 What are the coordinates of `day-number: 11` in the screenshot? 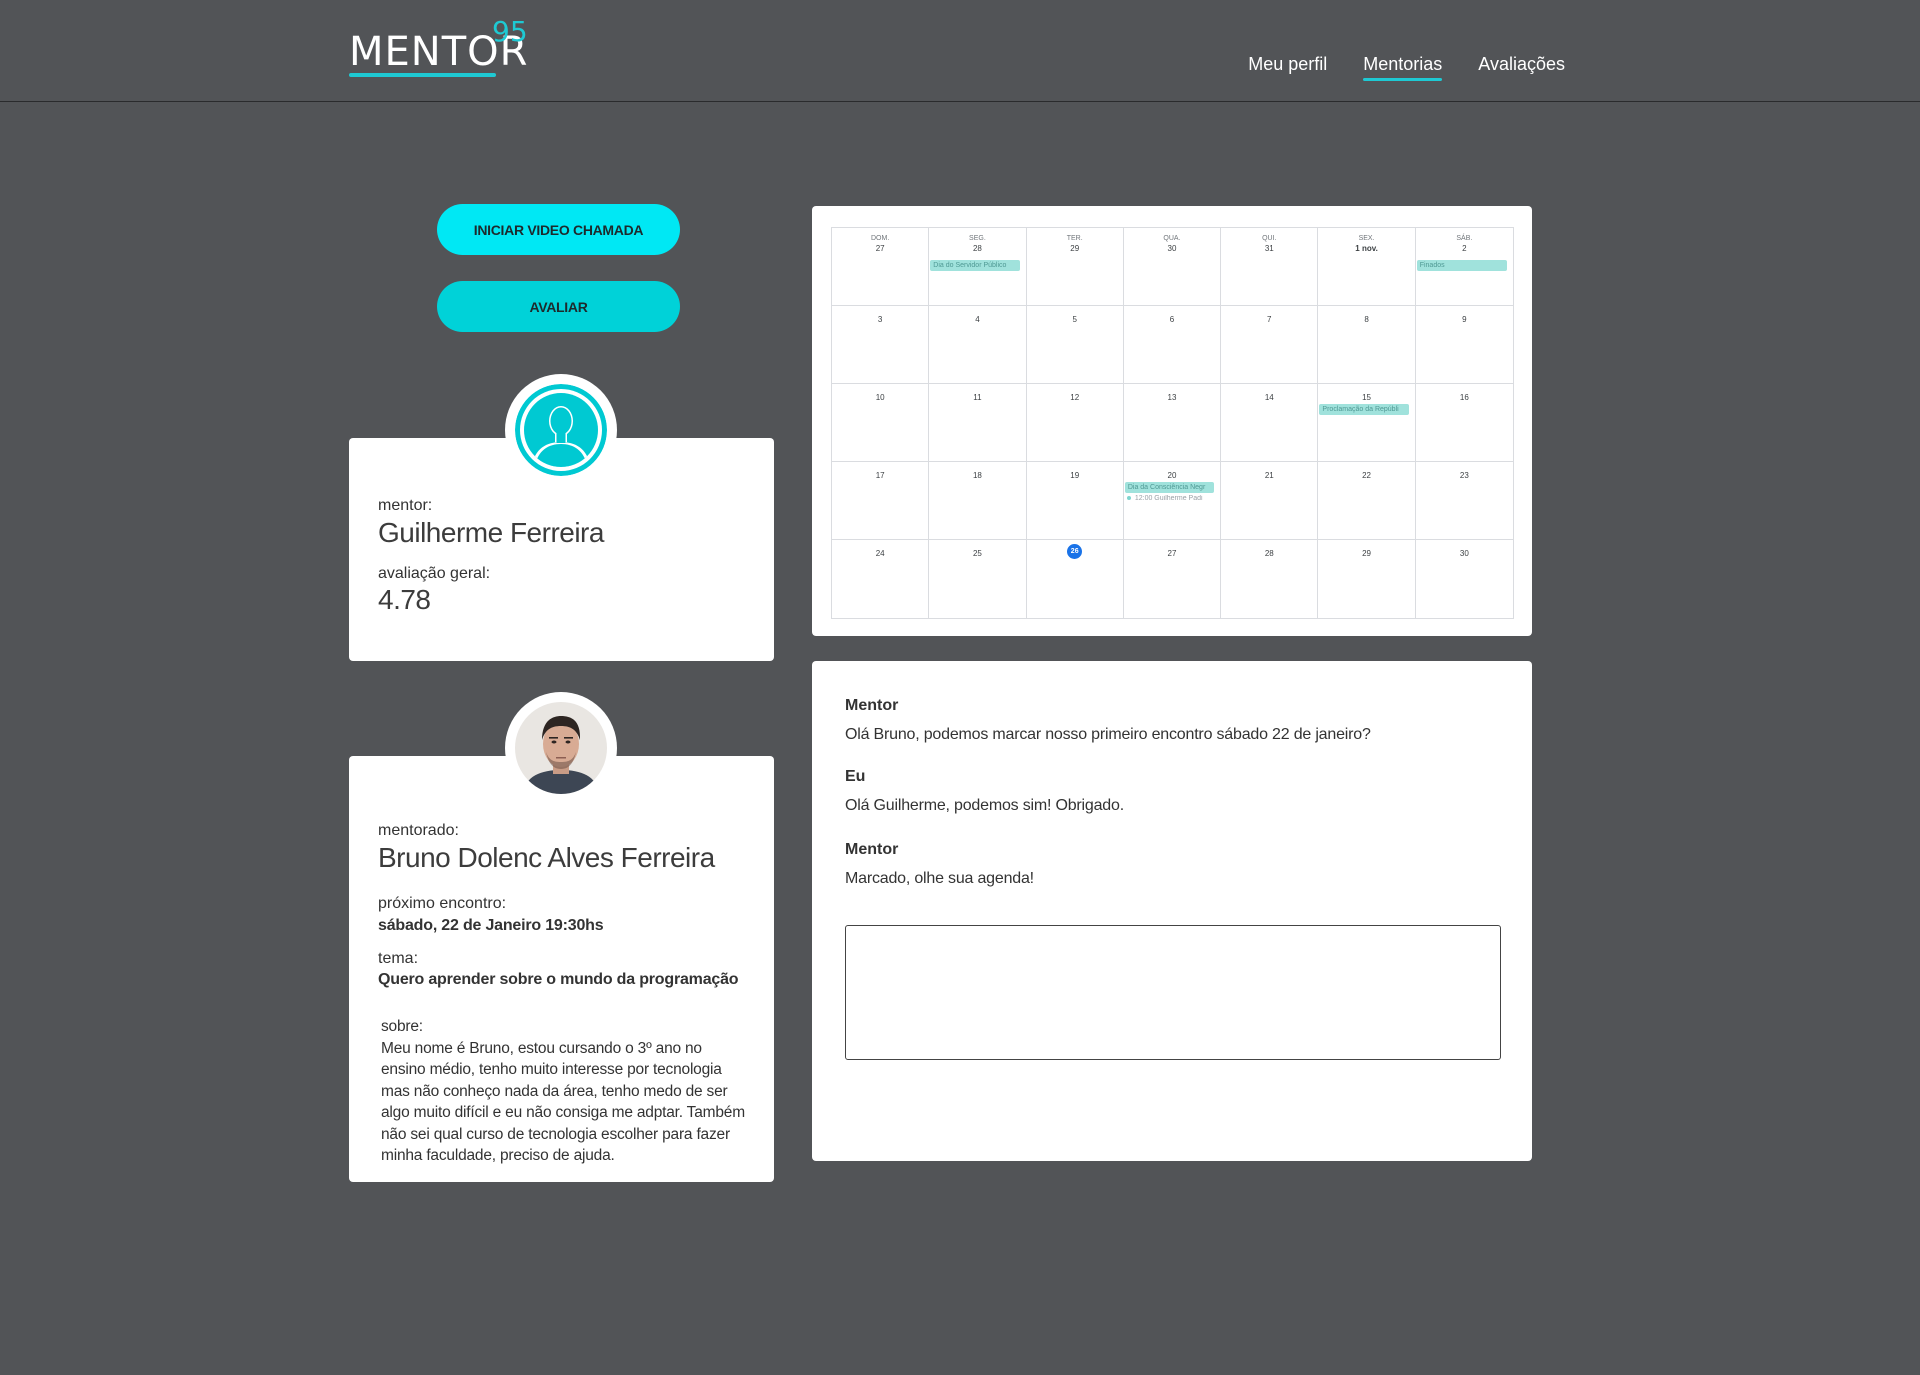 It's located at (977, 397).